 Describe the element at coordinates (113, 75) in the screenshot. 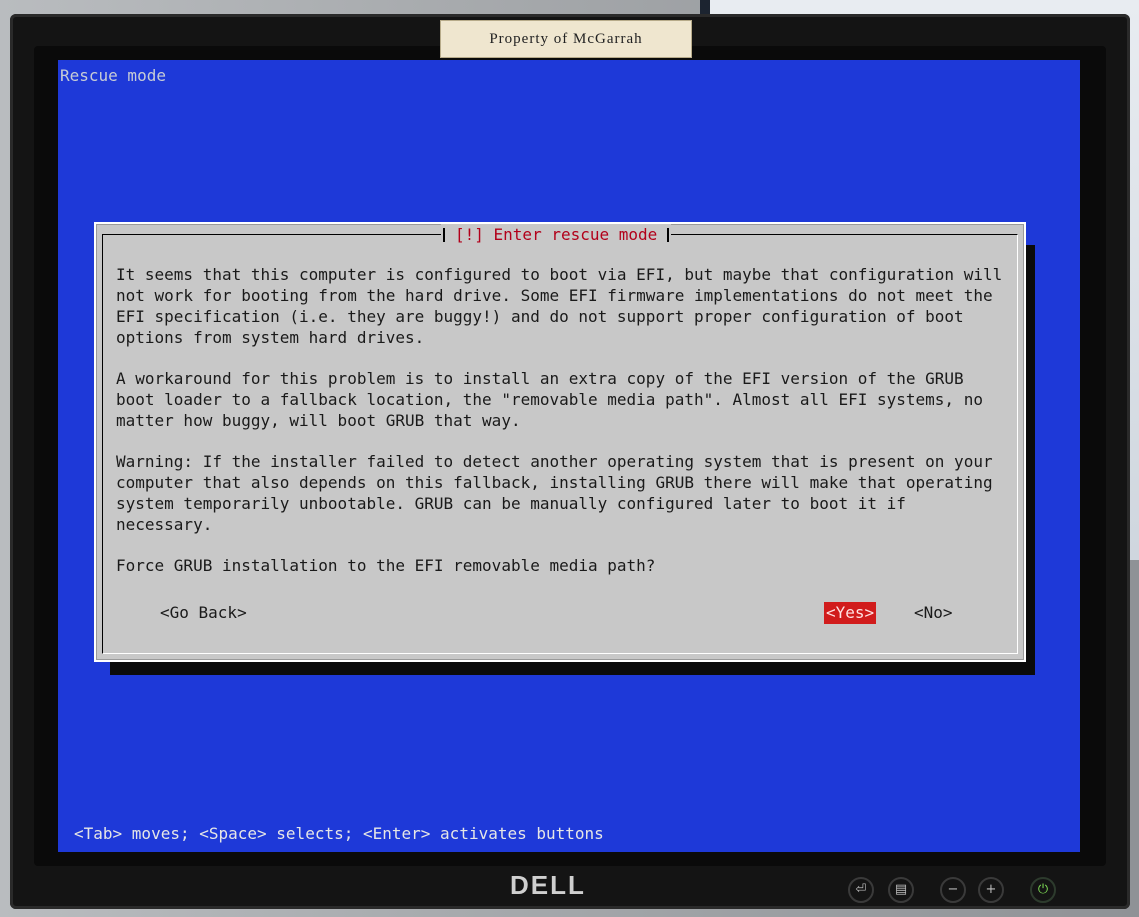

I see `screen-title: Rescue mode` at that location.